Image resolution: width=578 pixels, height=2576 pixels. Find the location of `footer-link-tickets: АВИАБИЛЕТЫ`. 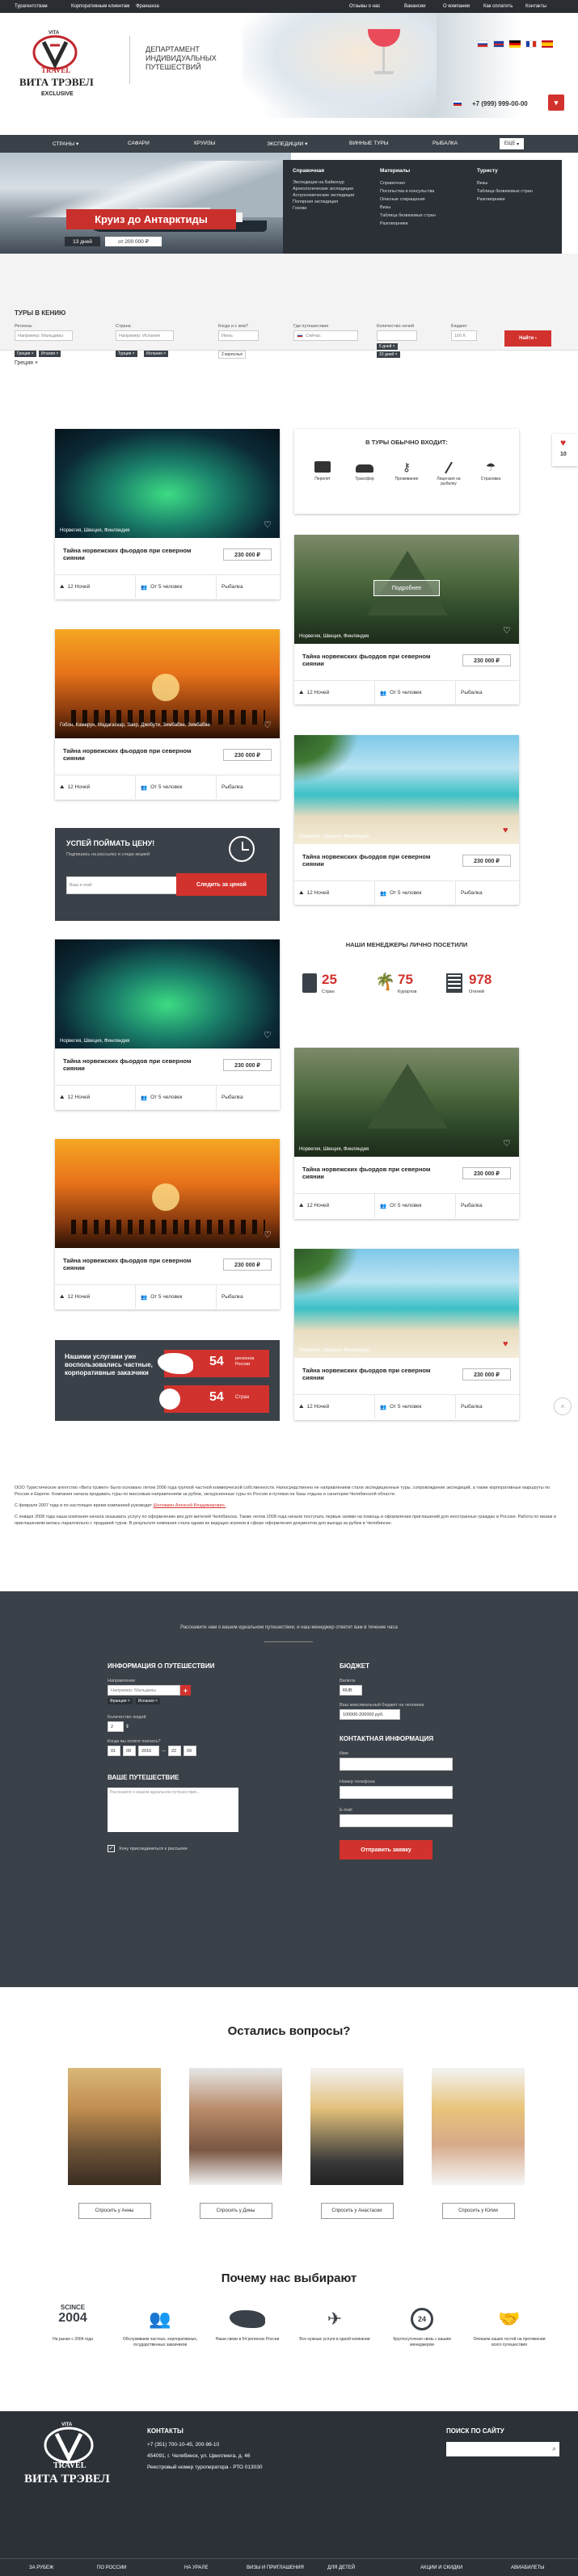

footer-link-tickets: АВИАБИЛЕТЫ is located at coordinates (527, 2568).